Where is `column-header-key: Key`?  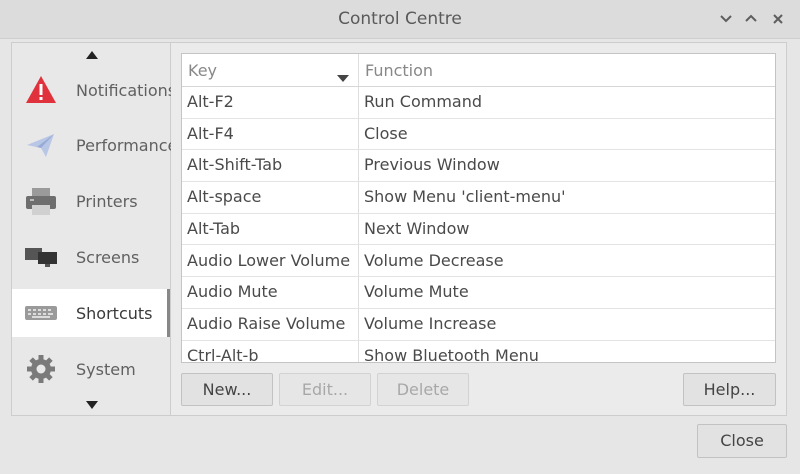
column-header-key: Key is located at coordinates (202, 70).